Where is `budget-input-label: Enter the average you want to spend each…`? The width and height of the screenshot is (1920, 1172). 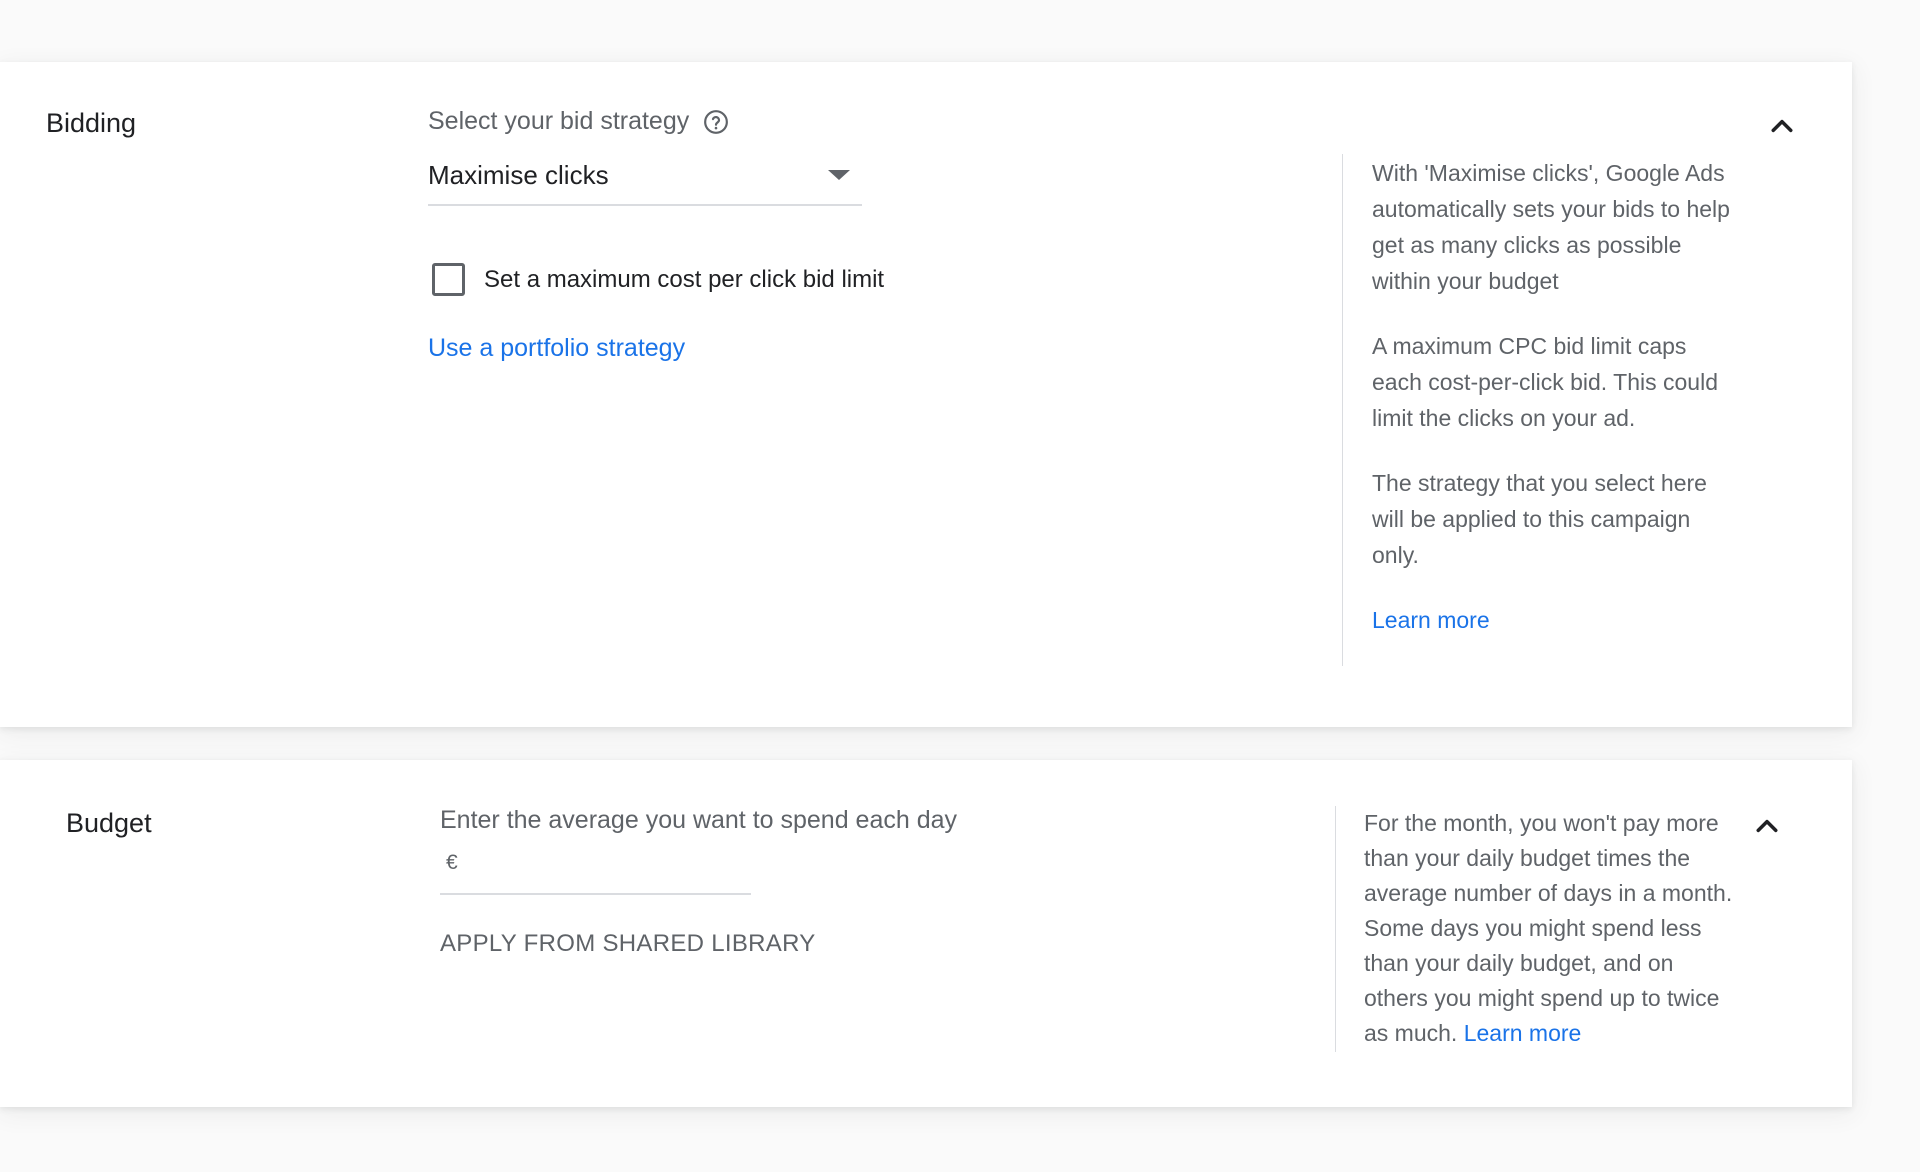 budget-input-label: Enter the average you want to spend each… is located at coordinates (699, 820).